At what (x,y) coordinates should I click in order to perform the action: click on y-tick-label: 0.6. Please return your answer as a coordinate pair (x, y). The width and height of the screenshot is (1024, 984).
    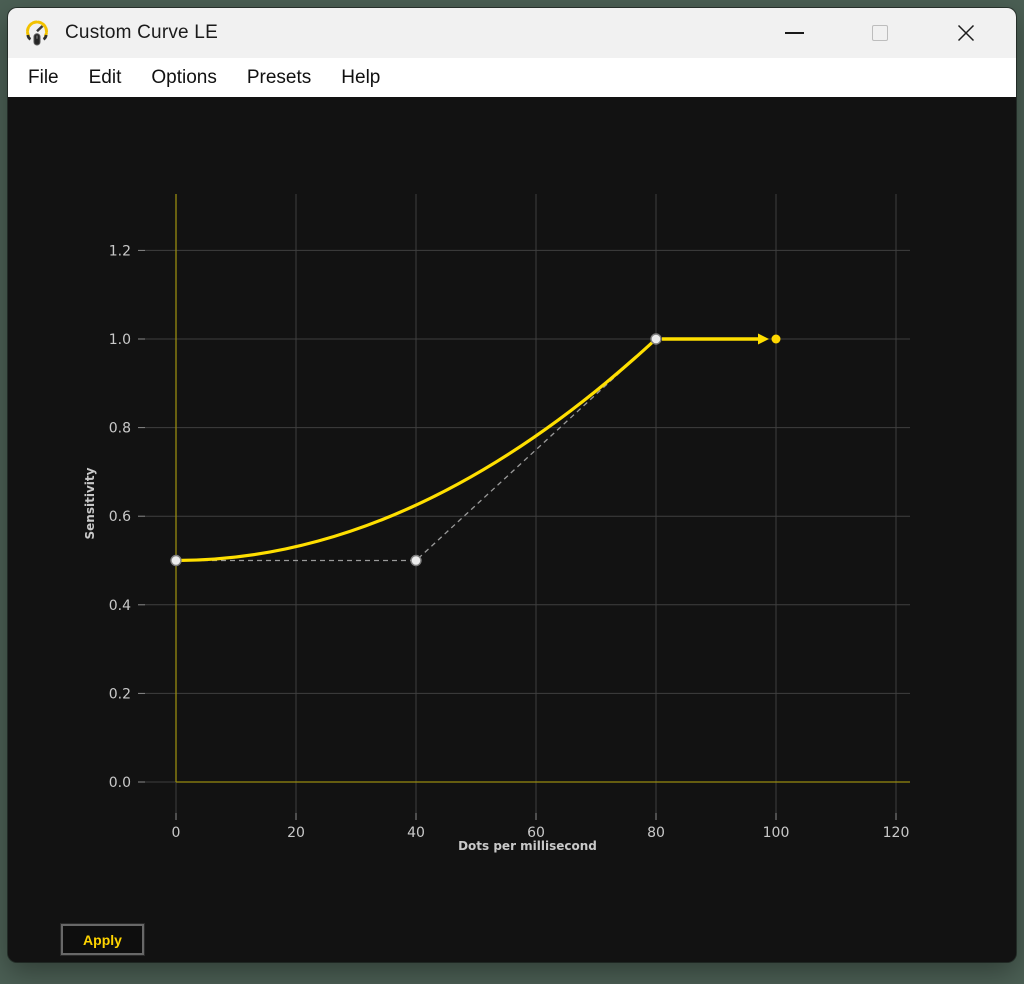
    Looking at the image, I should click on (120, 517).